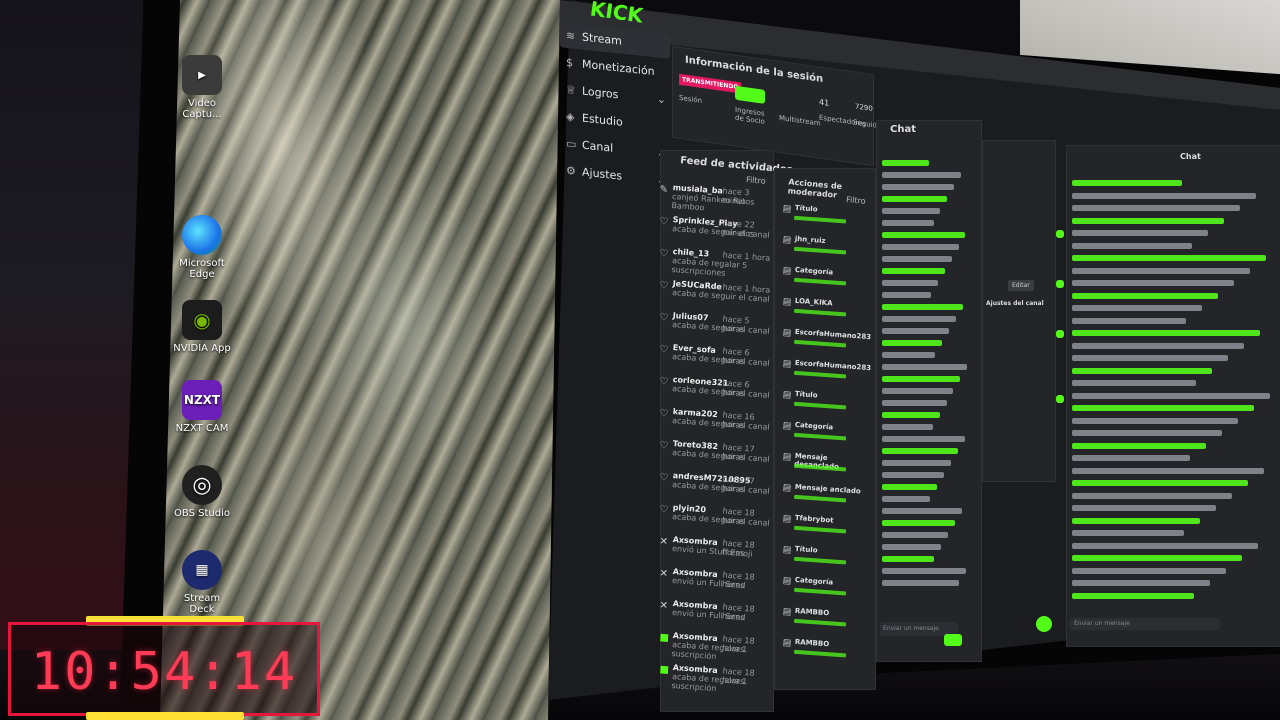  I want to click on activity-feed-filter: Filtro, so click(756, 180).